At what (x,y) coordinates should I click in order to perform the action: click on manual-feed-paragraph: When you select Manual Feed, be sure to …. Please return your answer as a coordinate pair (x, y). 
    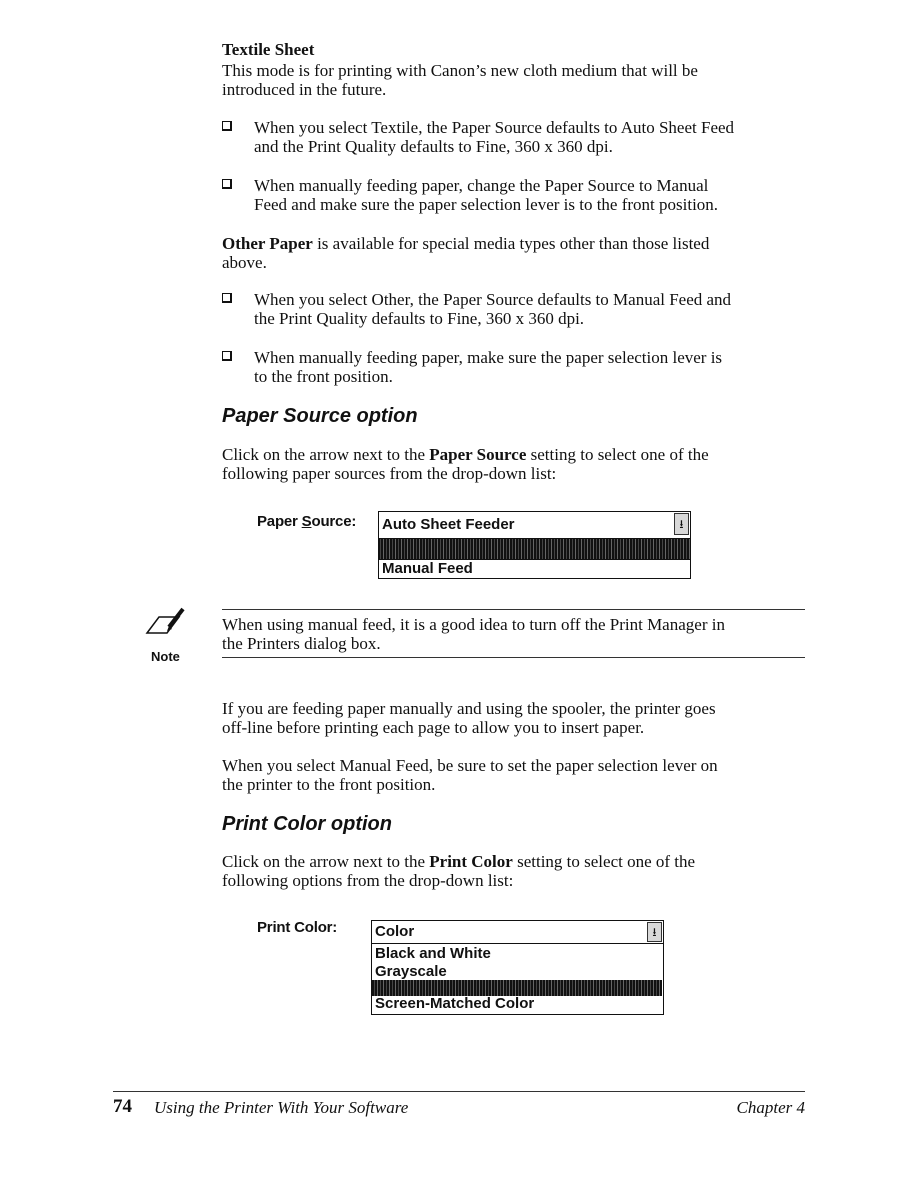
    Looking at the image, I should click on (470, 775).